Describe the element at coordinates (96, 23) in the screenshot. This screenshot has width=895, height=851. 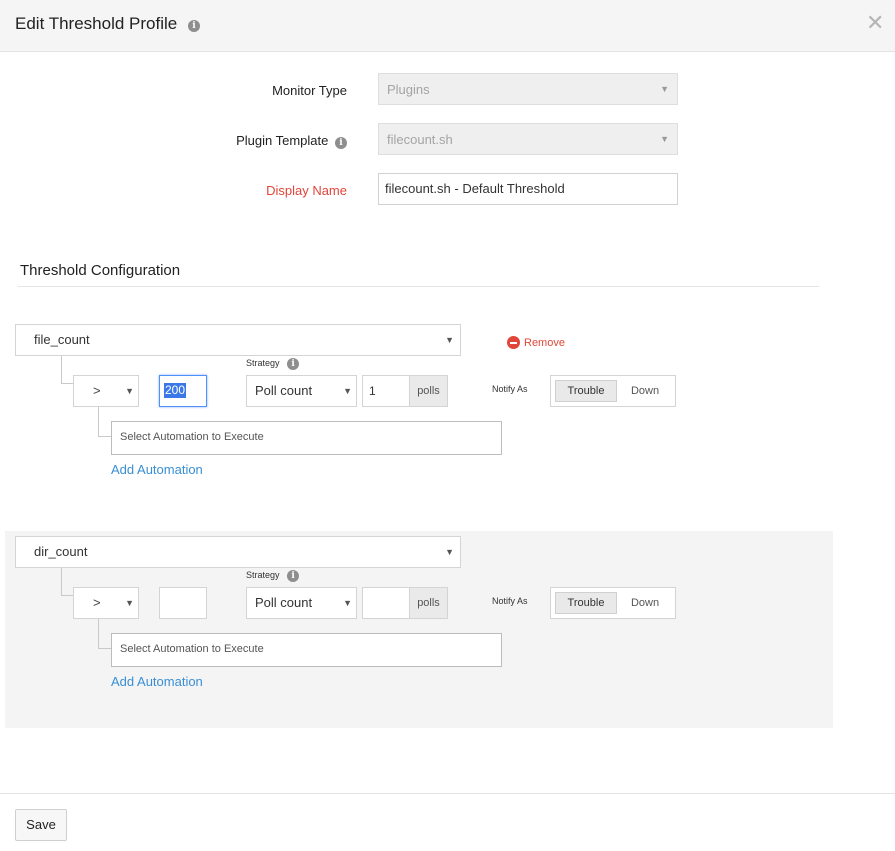
I see `dialog-title-text: Edit Threshold Profile` at that location.